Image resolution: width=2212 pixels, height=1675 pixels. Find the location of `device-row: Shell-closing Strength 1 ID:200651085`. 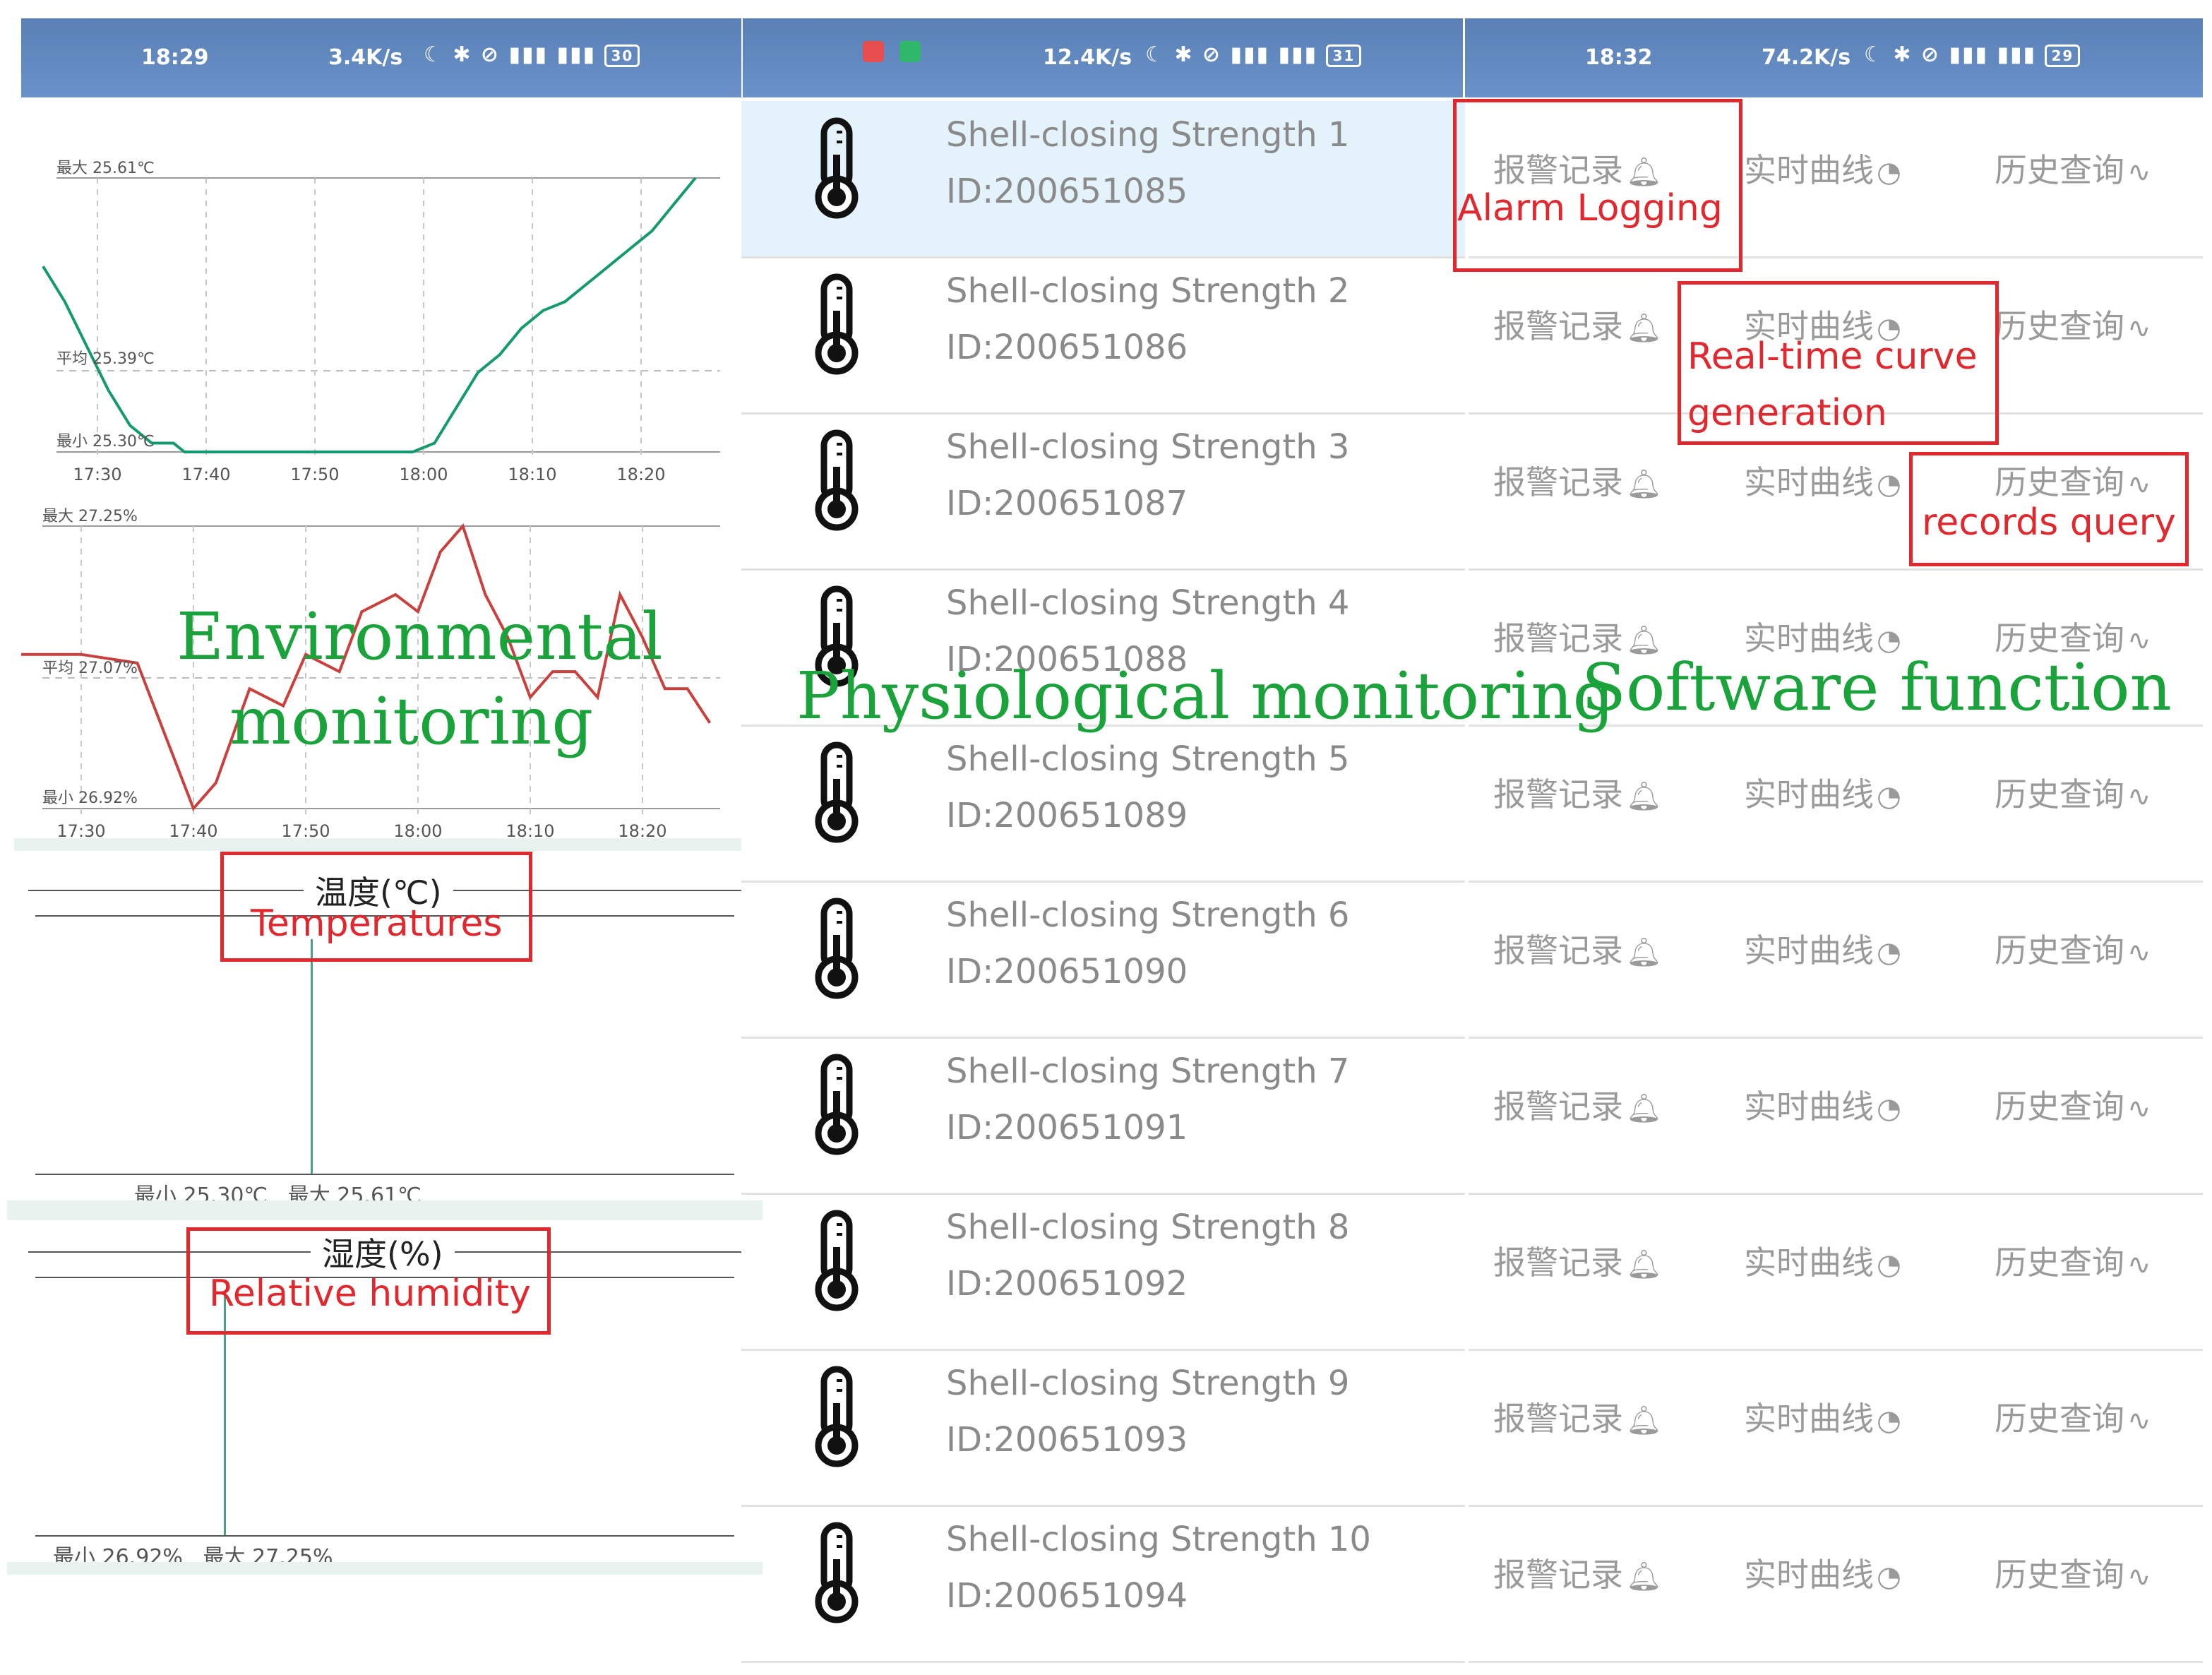

device-row: Shell-closing Strength 1 ID:200651085 is located at coordinates (1103, 179).